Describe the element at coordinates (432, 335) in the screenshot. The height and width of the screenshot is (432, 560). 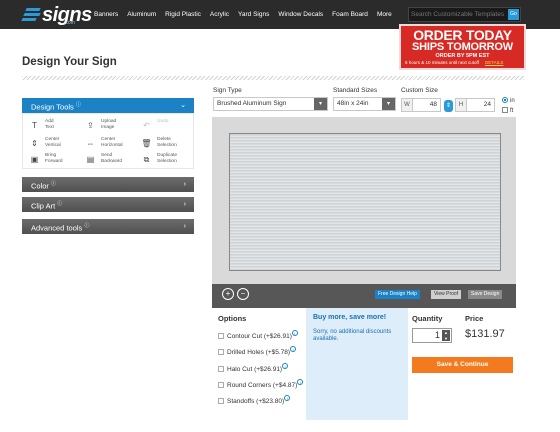
I see `quantity-stepper: 1 ▲ ▼` at that location.